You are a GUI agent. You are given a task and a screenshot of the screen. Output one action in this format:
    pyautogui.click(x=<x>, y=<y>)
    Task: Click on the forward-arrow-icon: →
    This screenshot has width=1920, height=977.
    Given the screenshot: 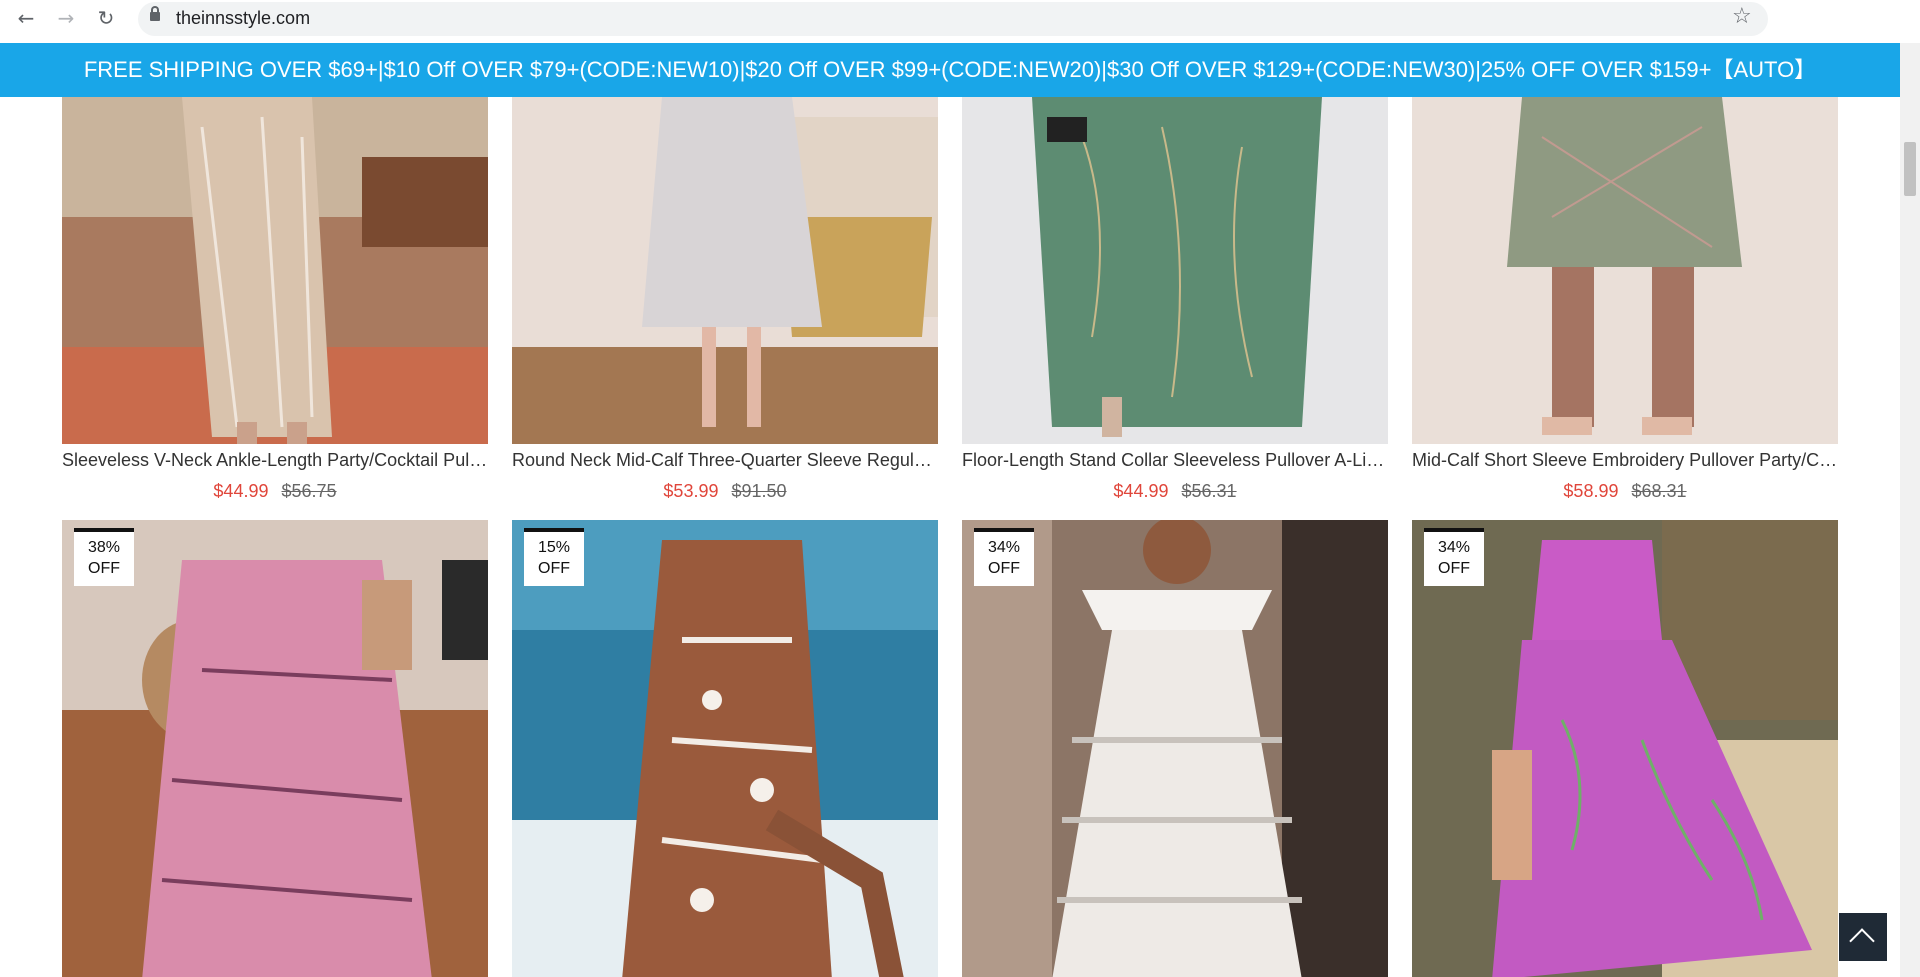 What is the action you would take?
    pyautogui.click(x=66, y=19)
    